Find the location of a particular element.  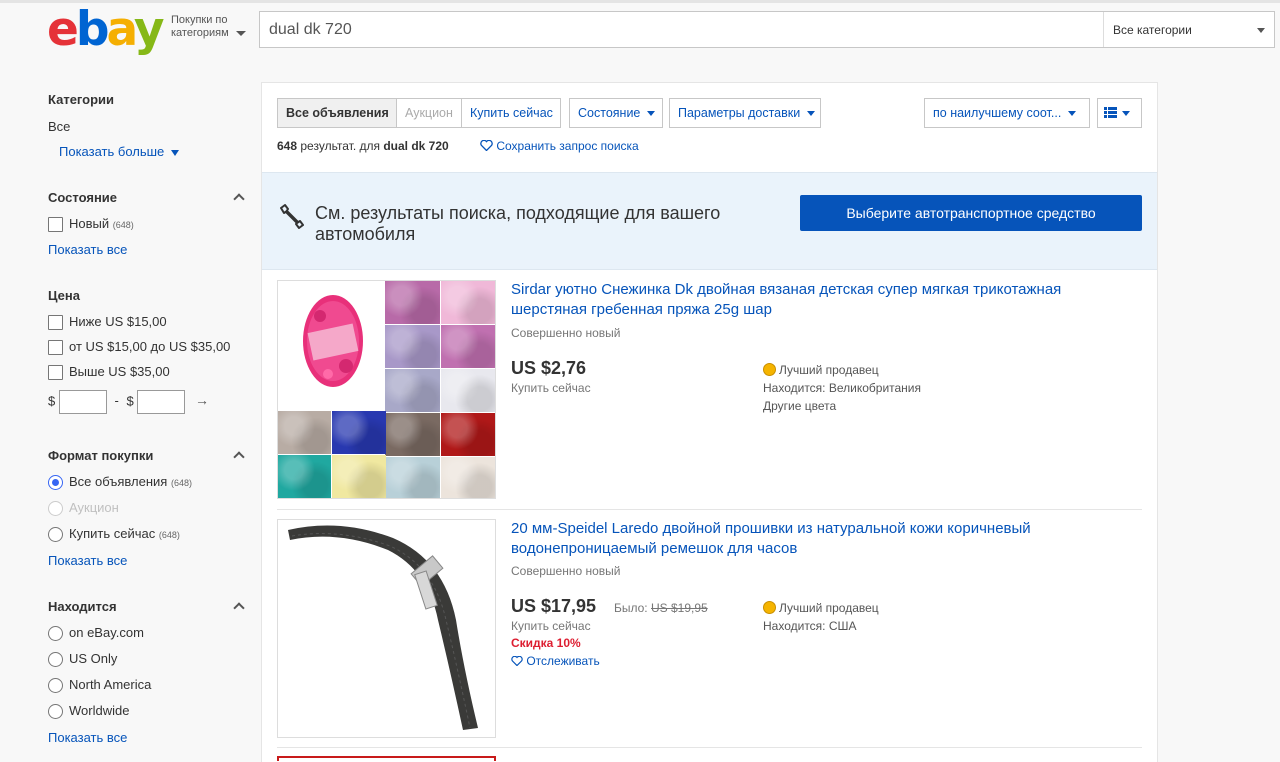

format-option-buynow: Купить сейчас (648) is located at coordinates (114, 534).